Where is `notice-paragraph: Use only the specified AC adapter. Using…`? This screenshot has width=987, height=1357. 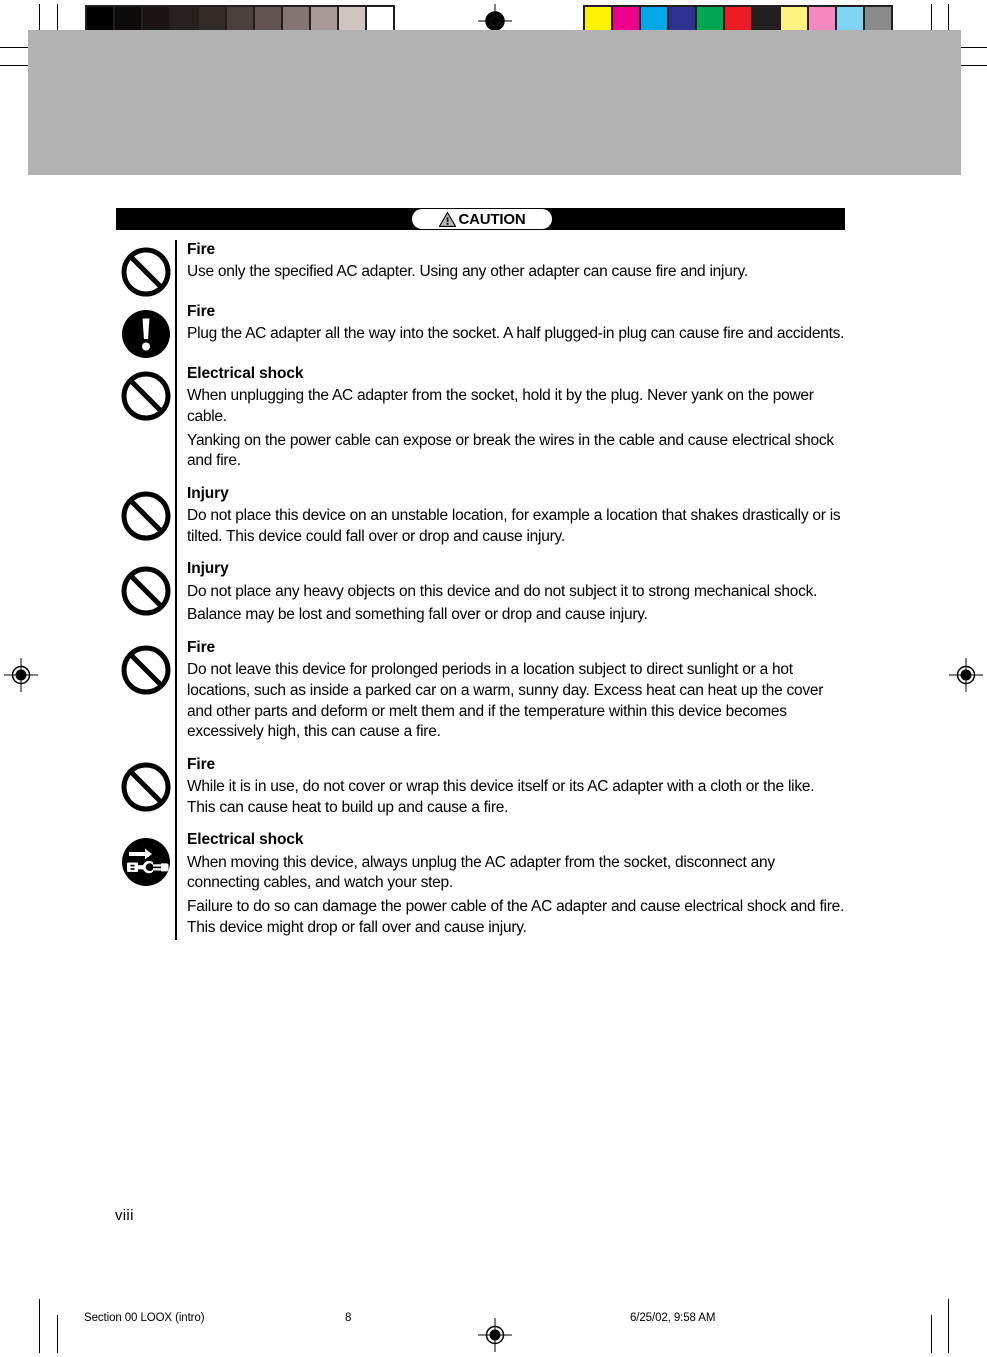
notice-paragraph: Use only the specified AC adapter. Using… is located at coordinates (467, 272).